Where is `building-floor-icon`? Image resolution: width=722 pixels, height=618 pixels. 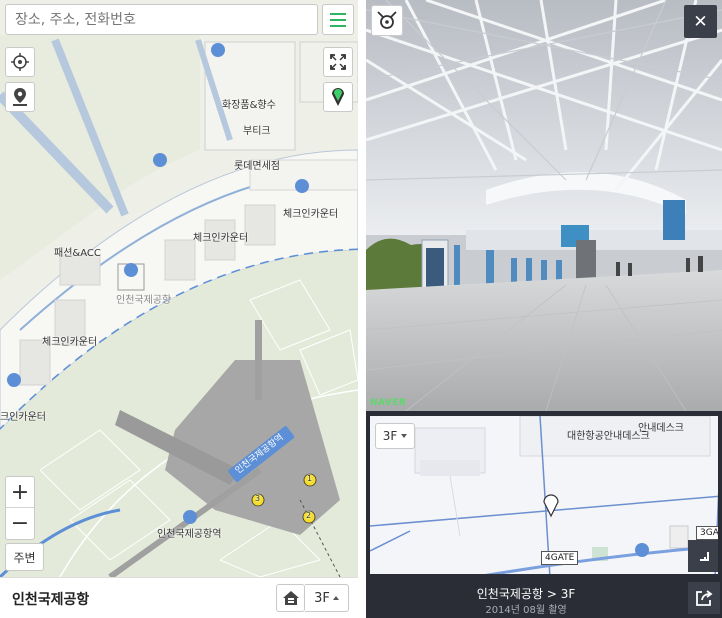 building-floor-icon is located at coordinates (290, 598).